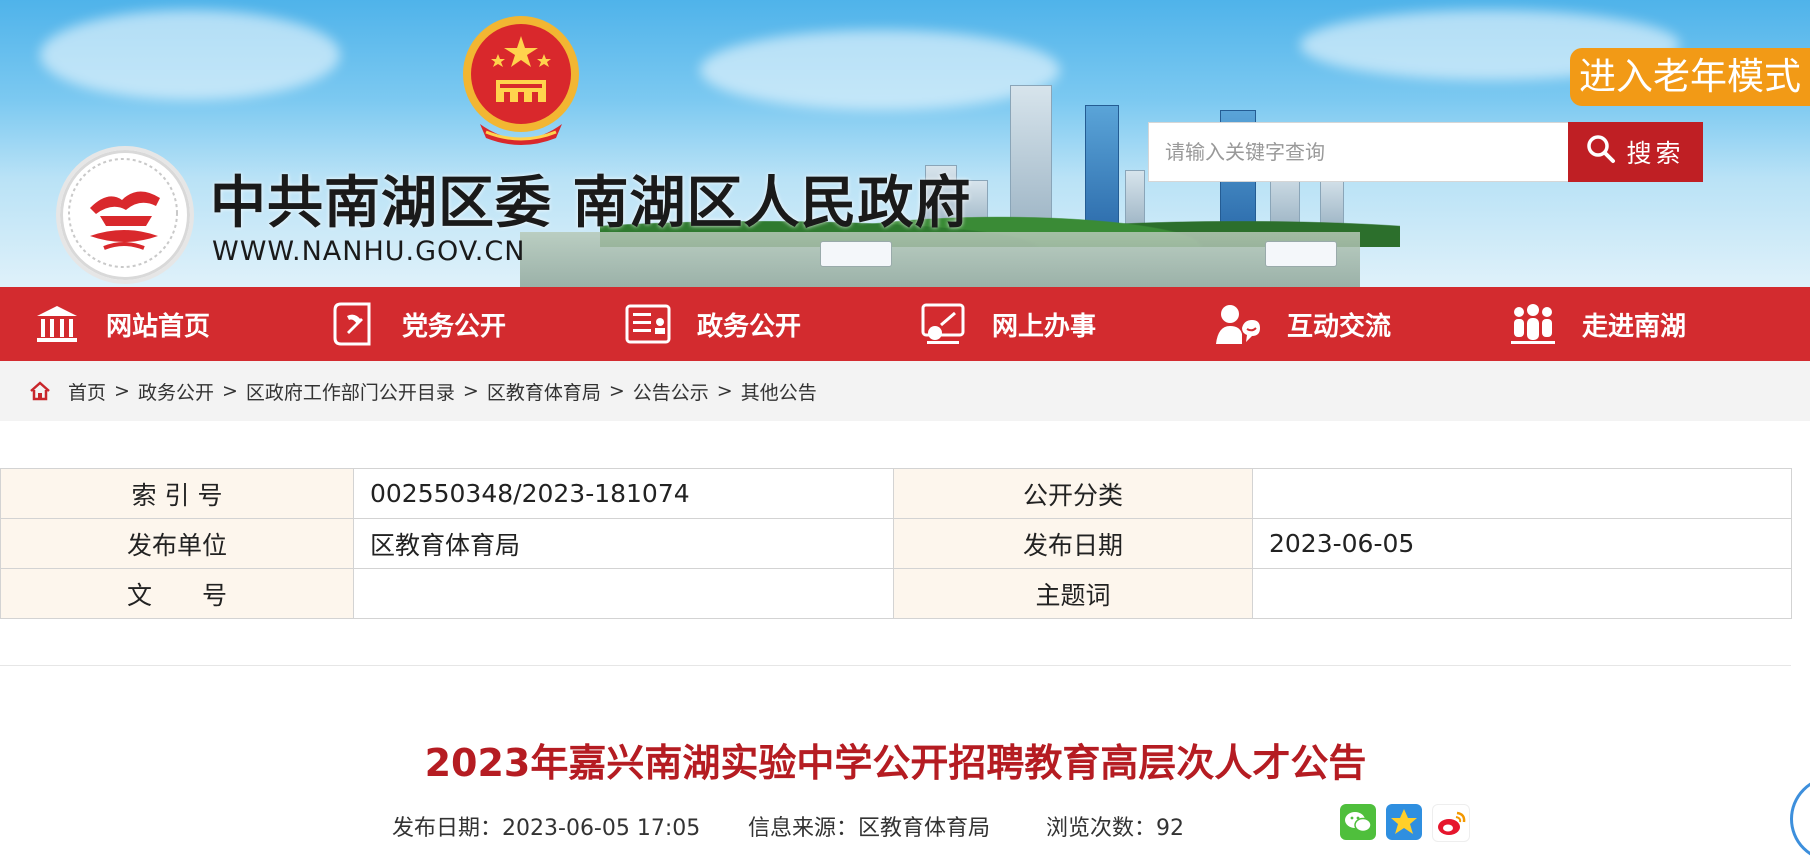 The height and width of the screenshot is (862, 1810). What do you see at coordinates (943, 324) in the screenshot?
I see `online-service-icon` at bounding box center [943, 324].